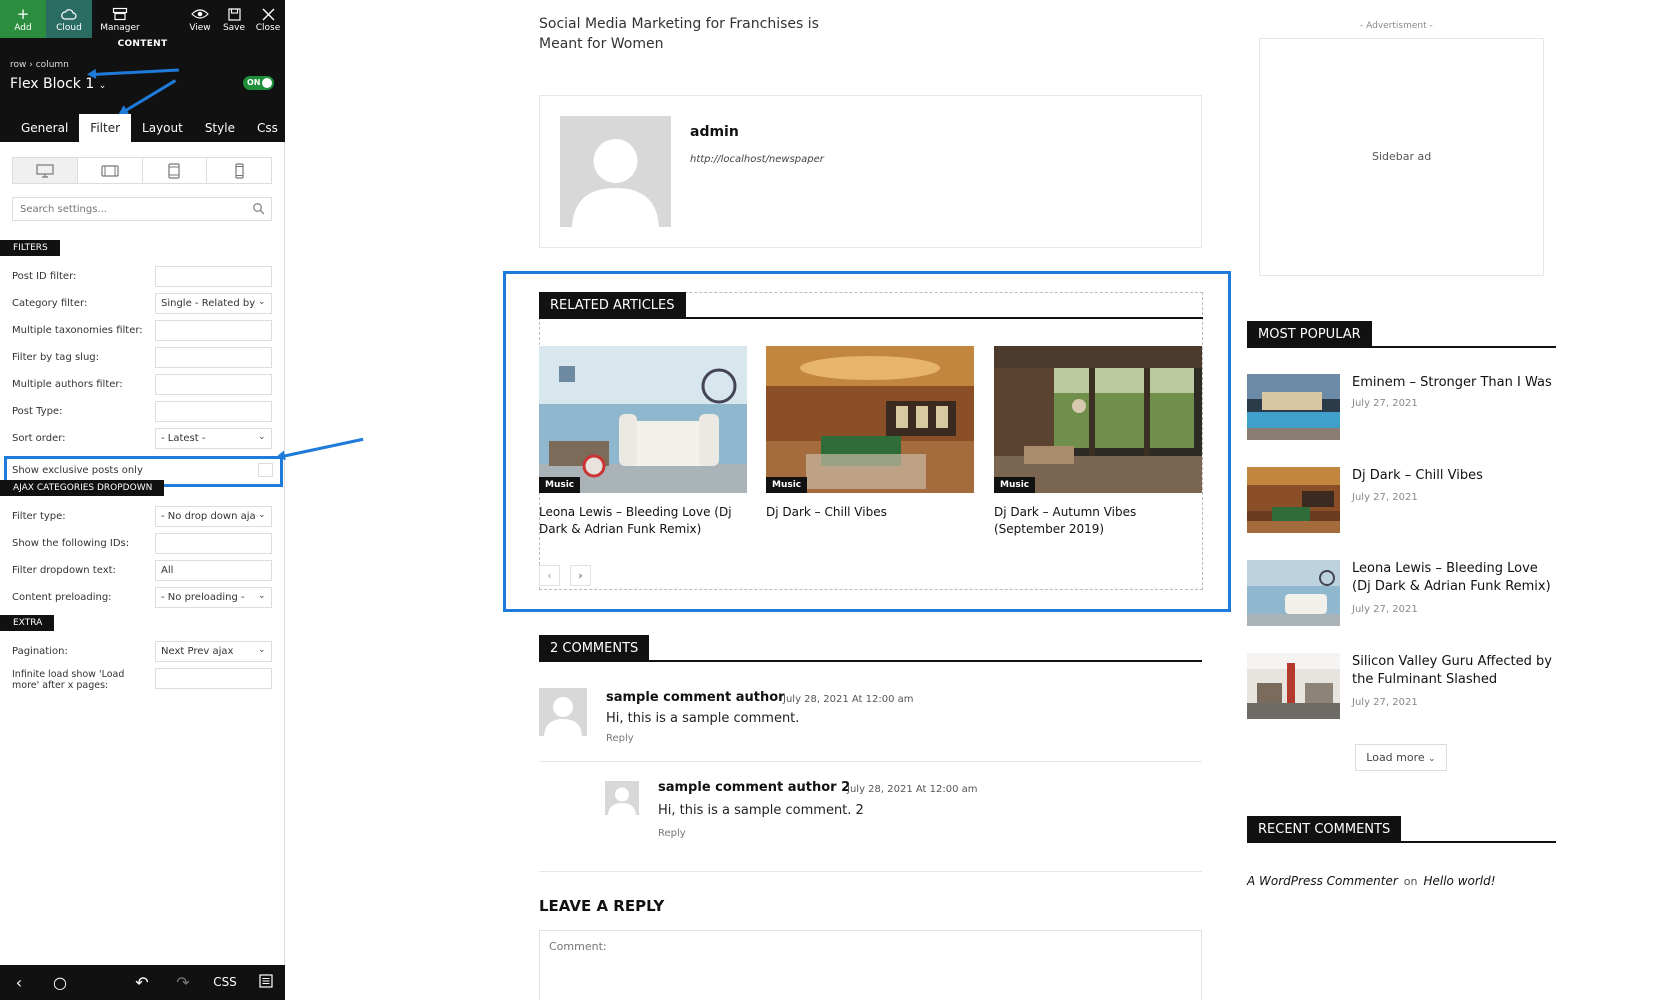  Describe the element at coordinates (225, 982) in the screenshot. I see `css-button: CSS` at that location.